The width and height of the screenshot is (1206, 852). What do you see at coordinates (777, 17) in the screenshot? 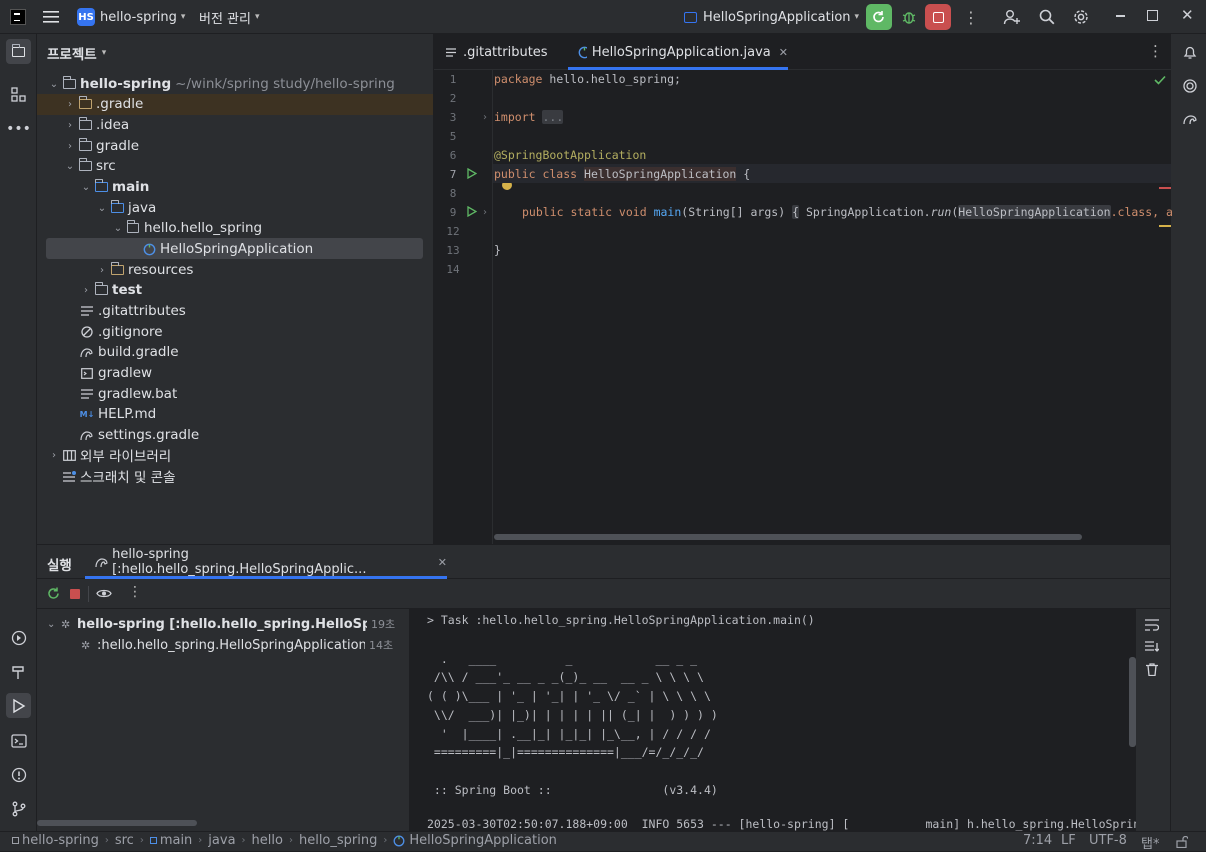
I see `run-config-label: HelloSpringApplication` at bounding box center [777, 17].